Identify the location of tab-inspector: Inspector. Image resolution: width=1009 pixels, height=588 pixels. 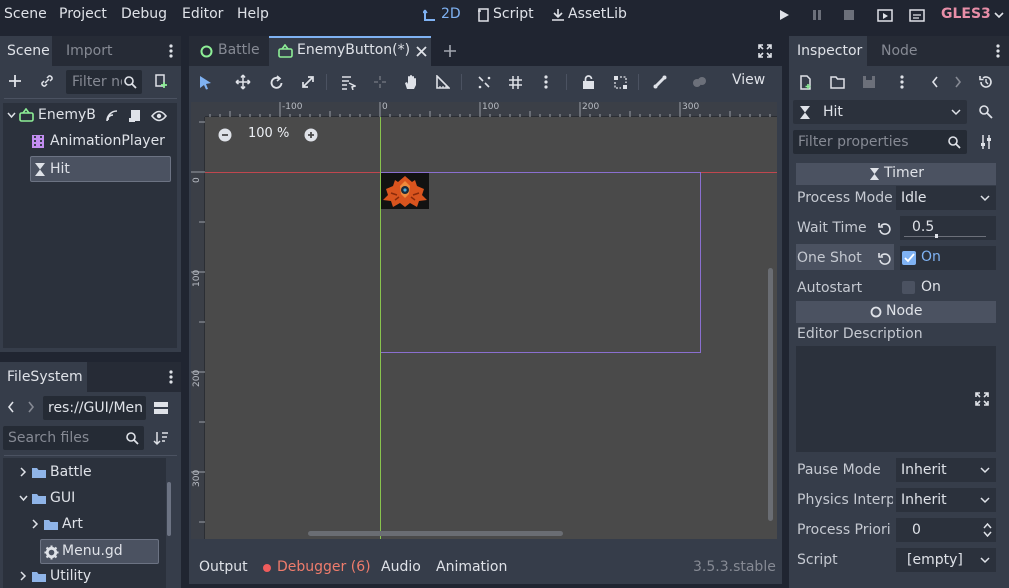
(828, 51).